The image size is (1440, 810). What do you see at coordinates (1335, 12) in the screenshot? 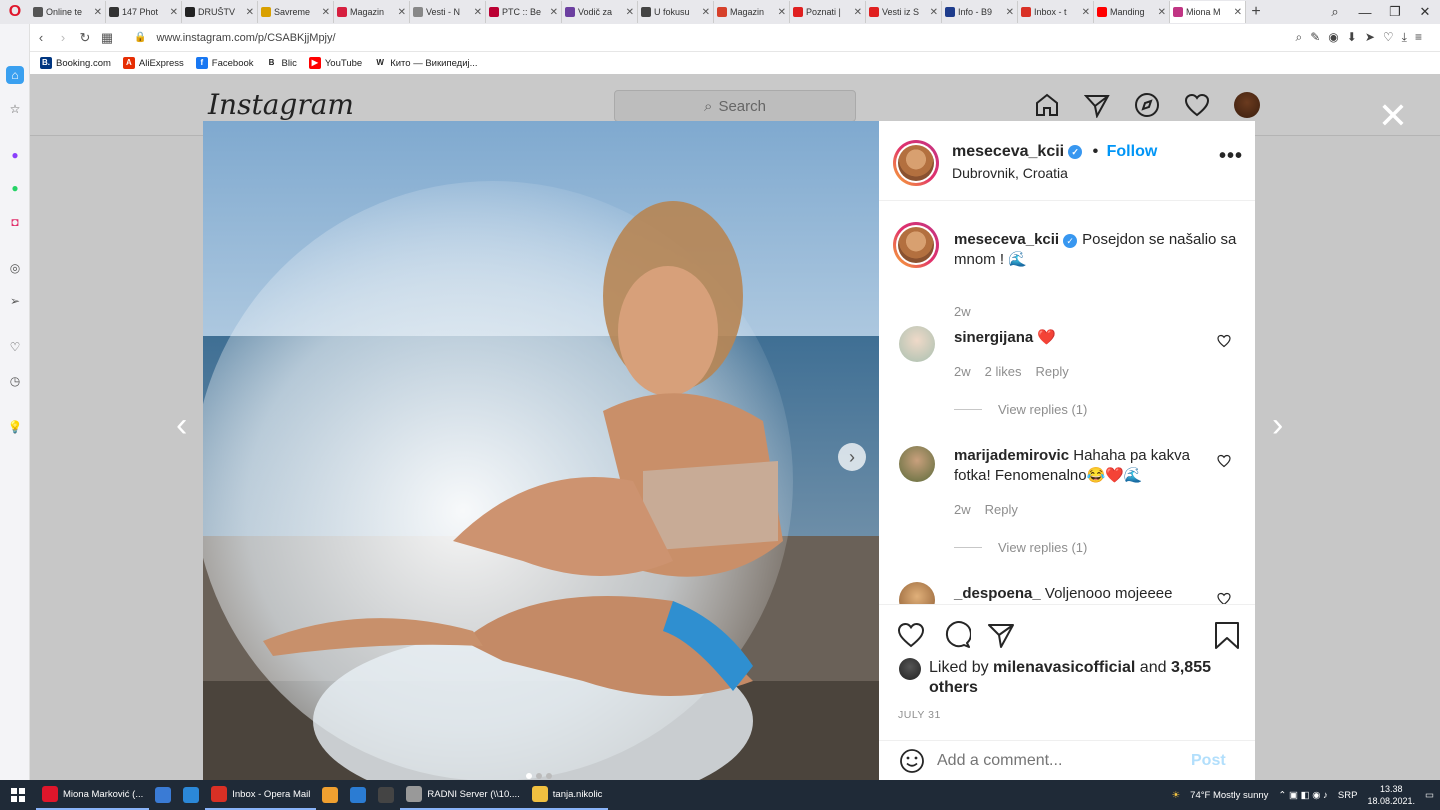
I see `search-tabs-icon: ⌕` at bounding box center [1335, 12].